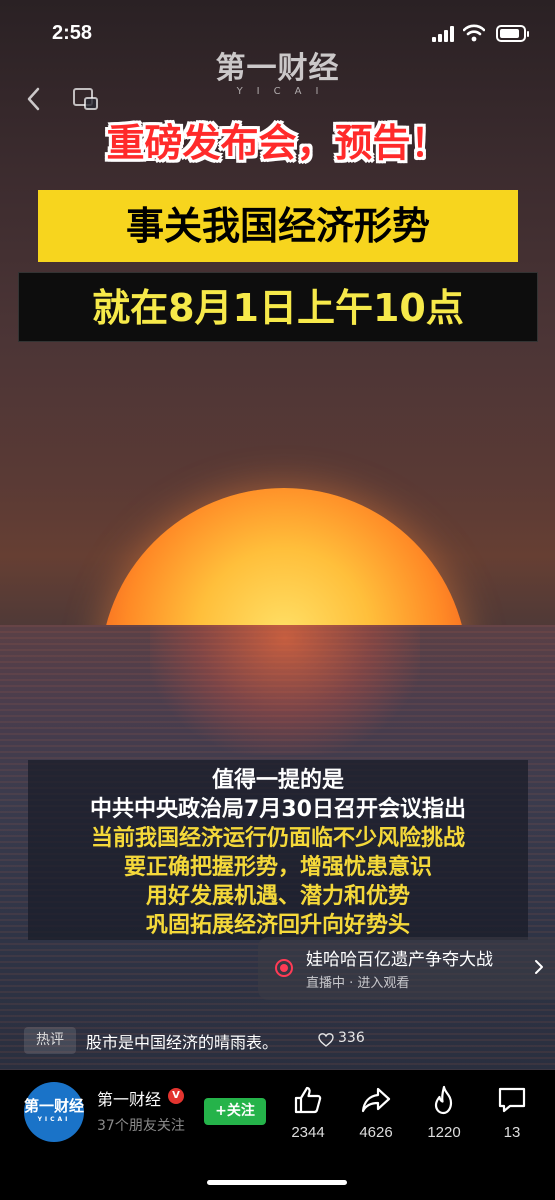 This screenshot has height=1200, width=555. What do you see at coordinates (182, 1042) in the screenshot?
I see `comment-text: 股市是中国经济的晴雨表。` at bounding box center [182, 1042].